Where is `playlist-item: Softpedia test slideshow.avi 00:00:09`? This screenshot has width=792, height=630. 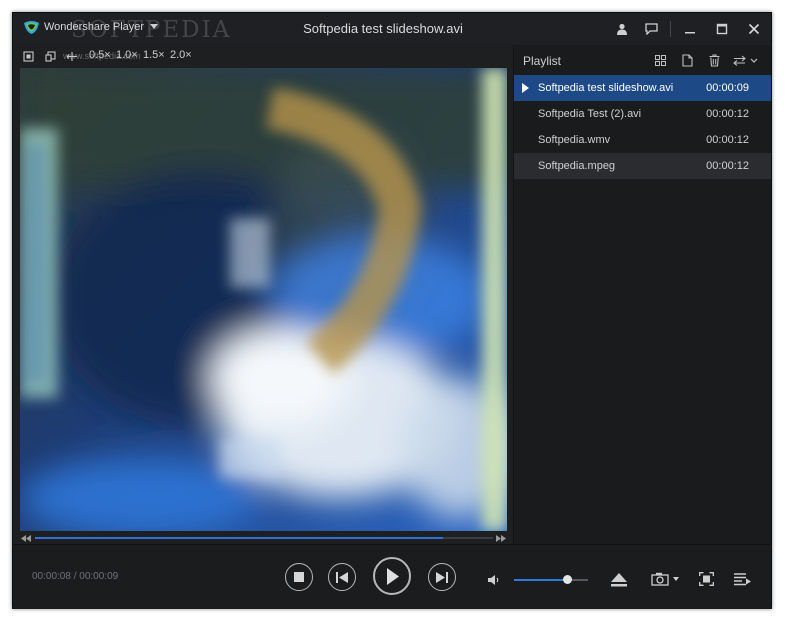
playlist-item: Softpedia test slideshow.avi 00:00:09 is located at coordinates (642, 88).